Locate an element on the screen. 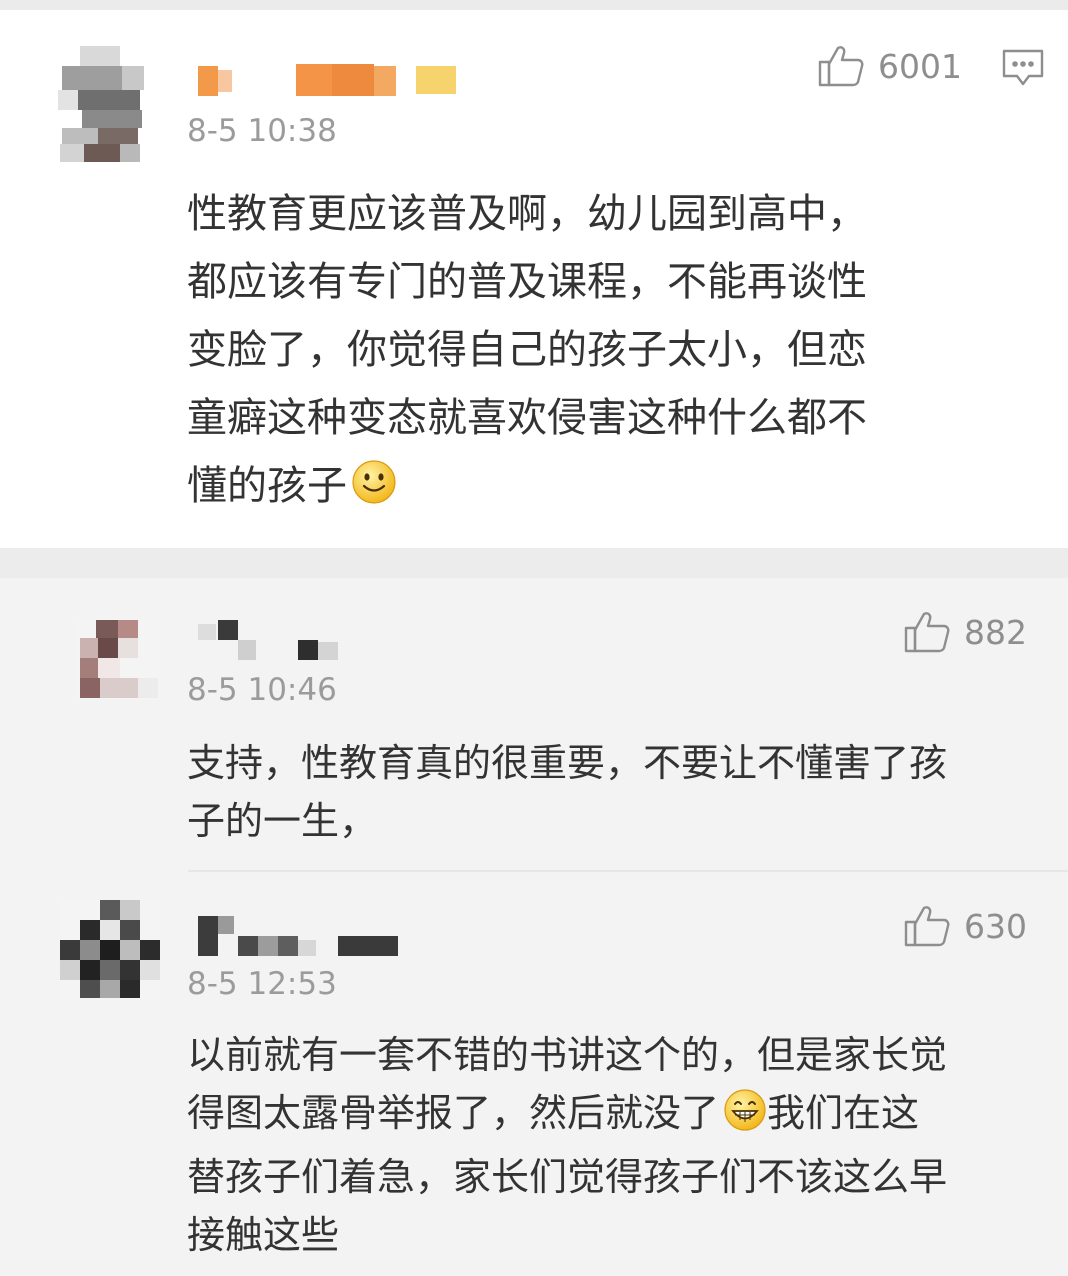 Image resolution: width=1068 pixels, height=1276 pixels. comment-line: 子的一生， is located at coordinates (282, 821).